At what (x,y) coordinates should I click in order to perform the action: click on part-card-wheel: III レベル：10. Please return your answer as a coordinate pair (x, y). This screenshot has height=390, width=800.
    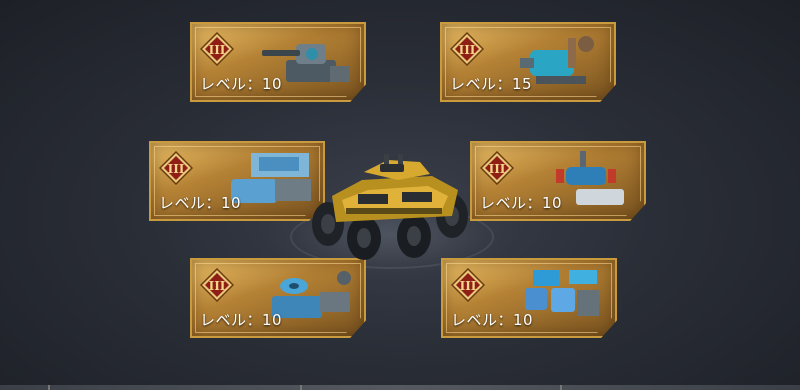
    Looking at the image, I should click on (278, 298).